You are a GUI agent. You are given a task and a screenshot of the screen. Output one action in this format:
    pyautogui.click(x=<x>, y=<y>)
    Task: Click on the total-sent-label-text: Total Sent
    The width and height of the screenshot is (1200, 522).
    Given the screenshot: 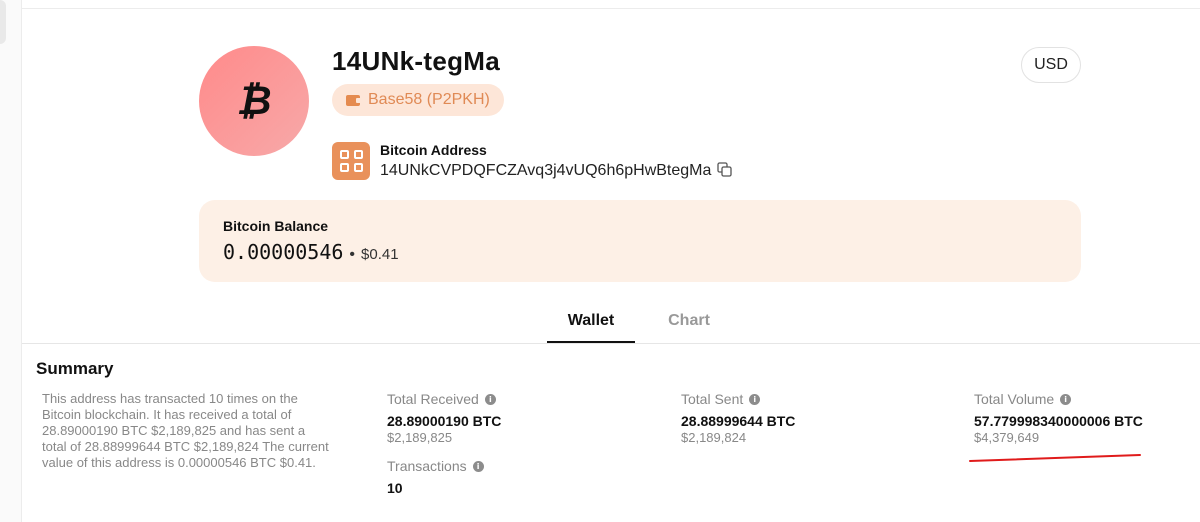 What is the action you would take?
    pyautogui.click(x=712, y=399)
    